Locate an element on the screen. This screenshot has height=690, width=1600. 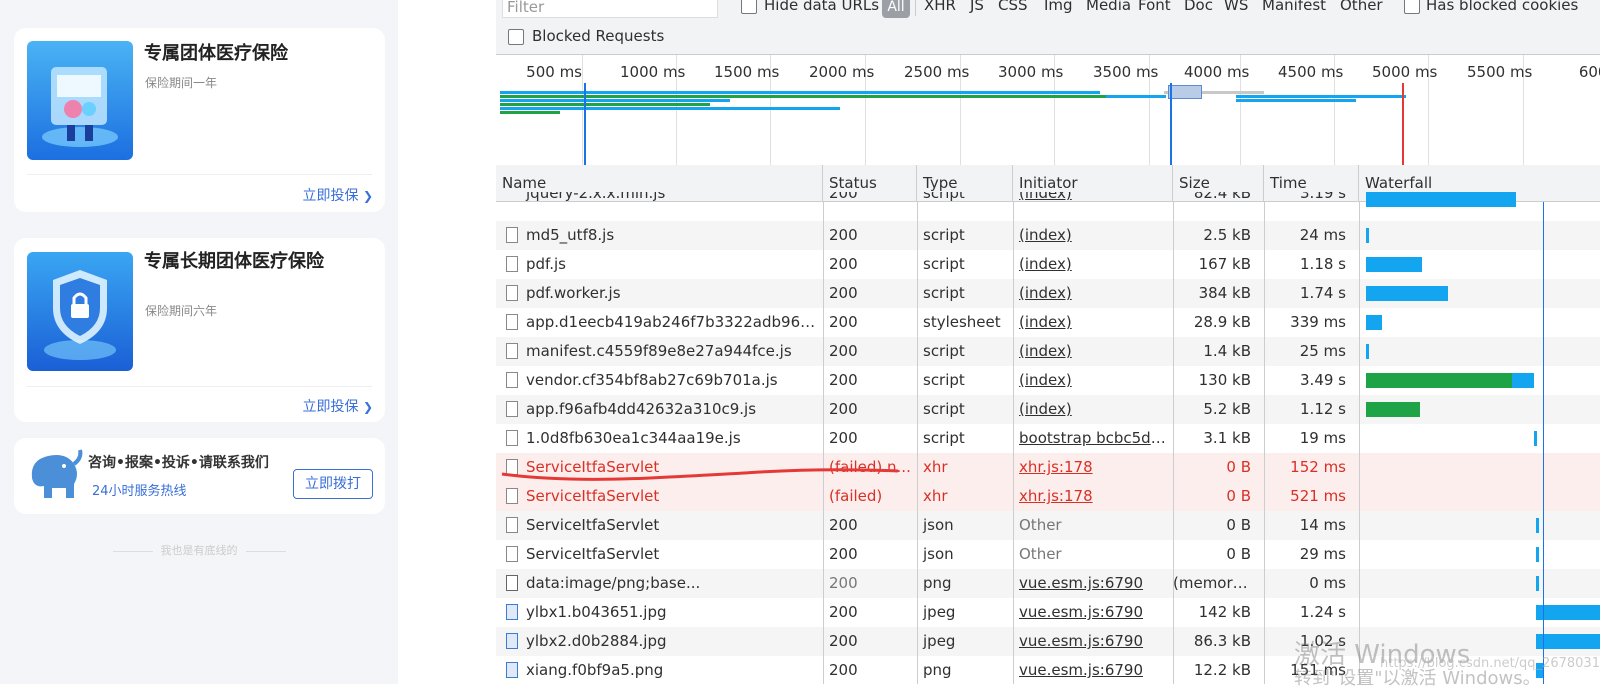
elephant-mascot-icon is located at coordinates (54, 478).